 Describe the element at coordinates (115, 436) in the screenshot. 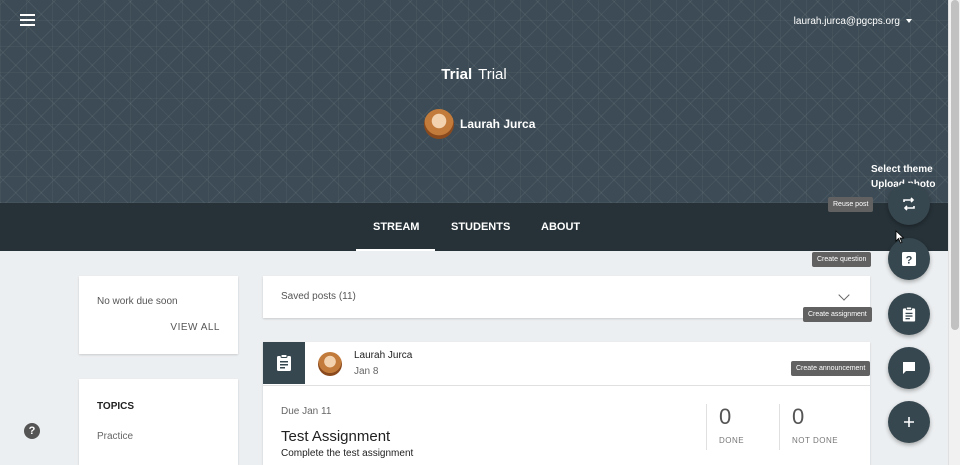

I see `topic-item-practice: Practice` at that location.